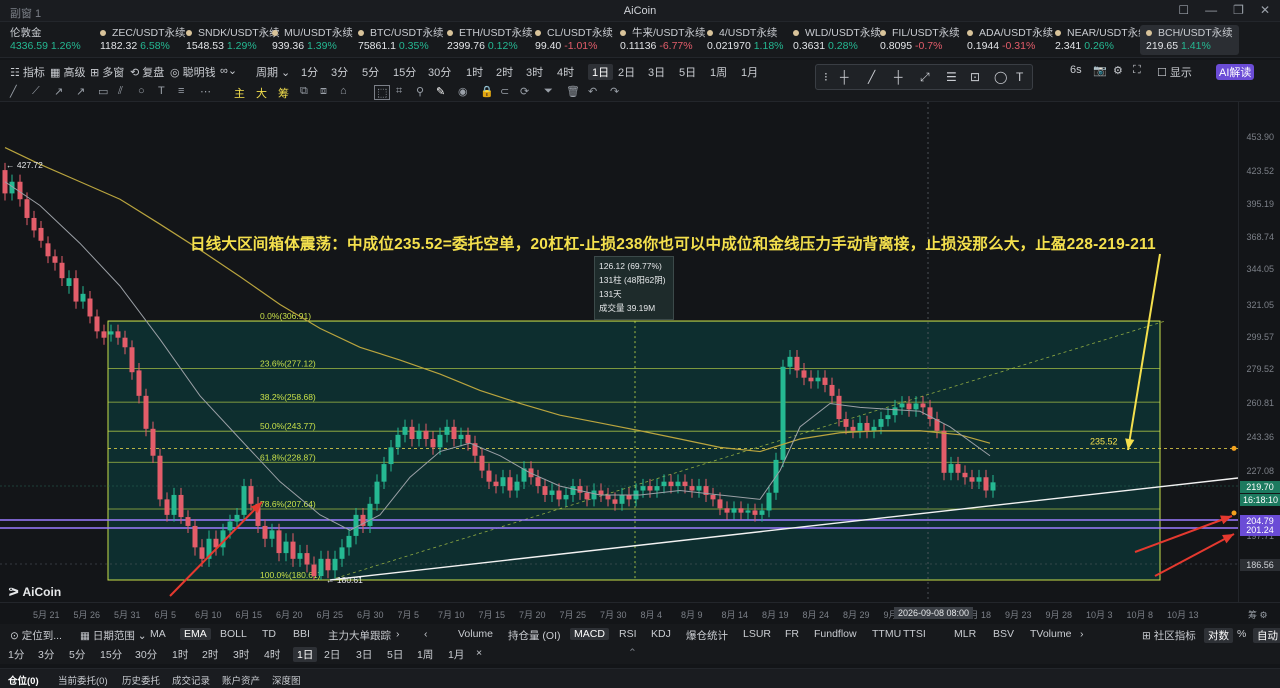  What do you see at coordinates (440, 91) in the screenshot?
I see `eraser-icon: ✎` at bounding box center [440, 91].